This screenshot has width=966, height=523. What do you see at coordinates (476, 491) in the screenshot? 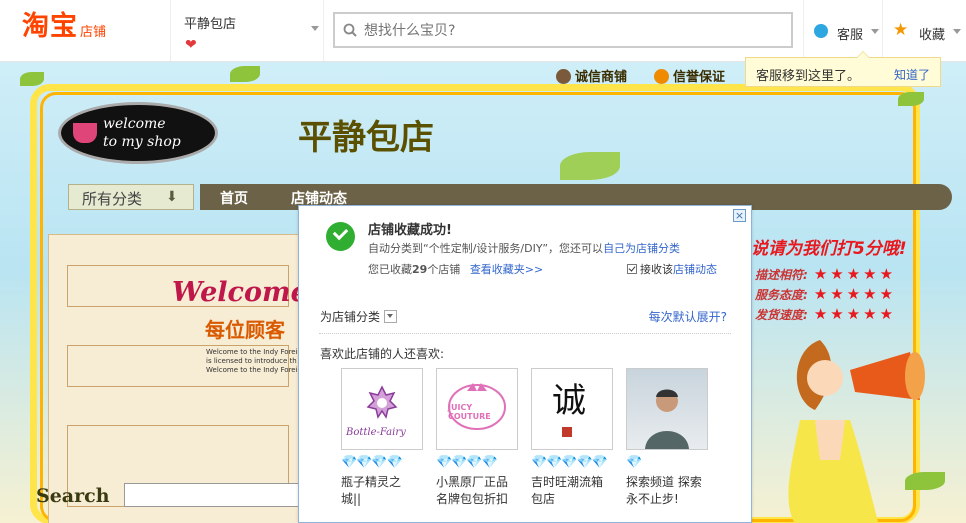
I see `recommended-shop-name: 小黑原厂正品名牌包包折扣` at bounding box center [476, 491].